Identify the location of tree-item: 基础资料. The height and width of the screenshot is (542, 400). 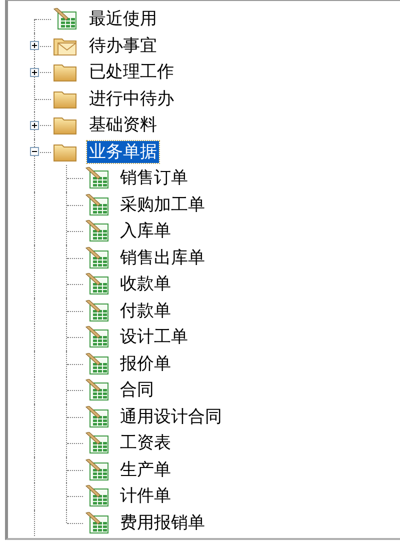
(123, 125).